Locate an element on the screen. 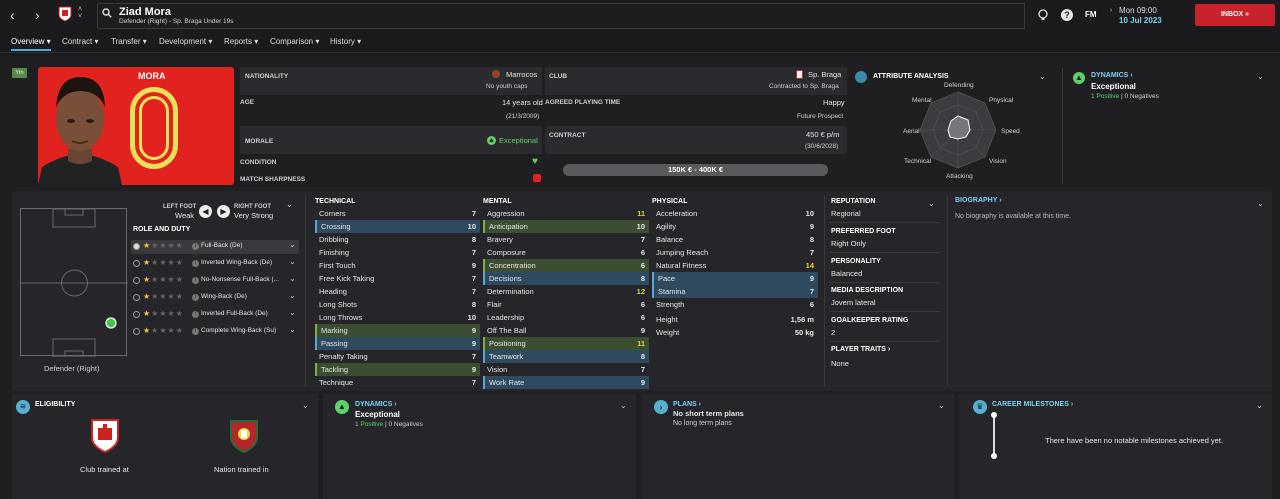 The image size is (1280, 499). nationality-value: Marrocos is located at coordinates (521, 74).